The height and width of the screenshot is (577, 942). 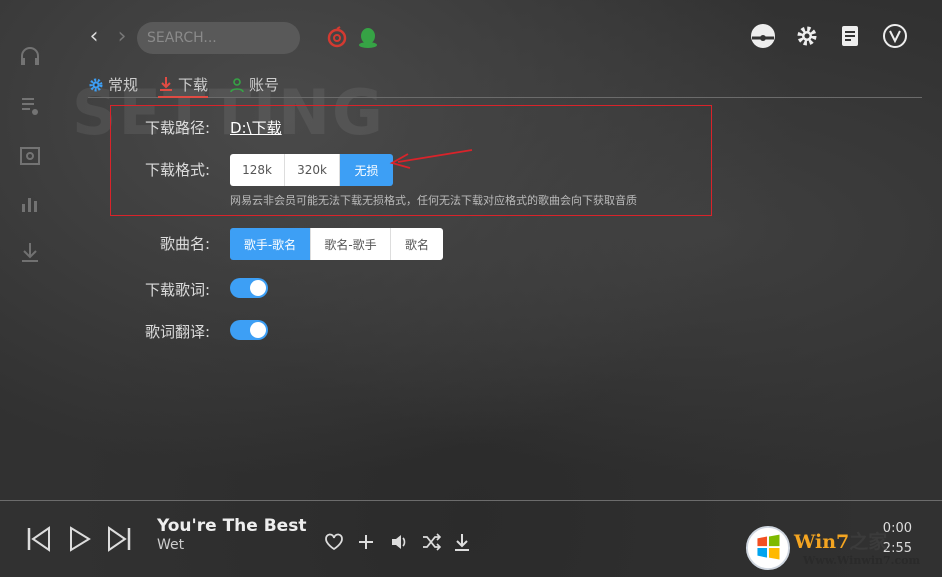 I want to click on volume-icon, so click(x=399, y=542).